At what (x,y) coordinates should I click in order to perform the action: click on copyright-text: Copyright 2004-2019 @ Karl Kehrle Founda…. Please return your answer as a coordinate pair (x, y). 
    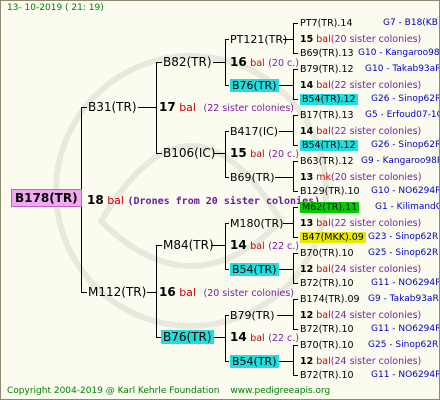
    Looking at the image, I should click on (168, 391).